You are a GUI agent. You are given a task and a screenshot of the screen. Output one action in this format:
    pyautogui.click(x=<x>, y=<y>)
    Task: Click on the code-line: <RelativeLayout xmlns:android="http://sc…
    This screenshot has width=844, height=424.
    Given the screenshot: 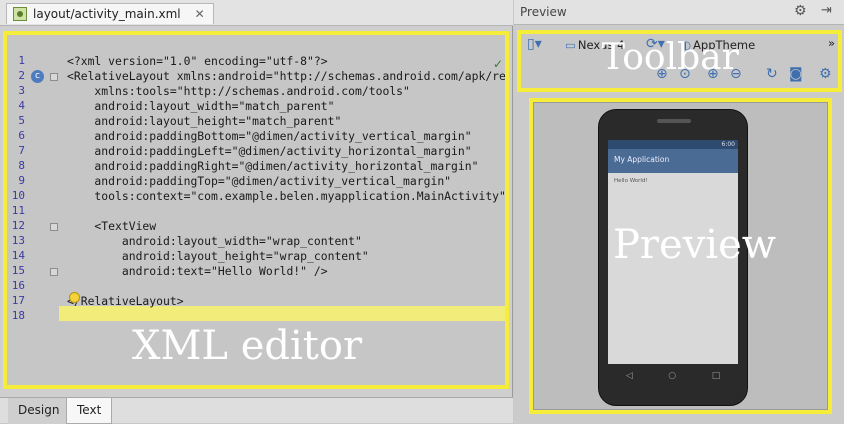 What is the action you would take?
    pyautogui.click(x=286, y=76)
    